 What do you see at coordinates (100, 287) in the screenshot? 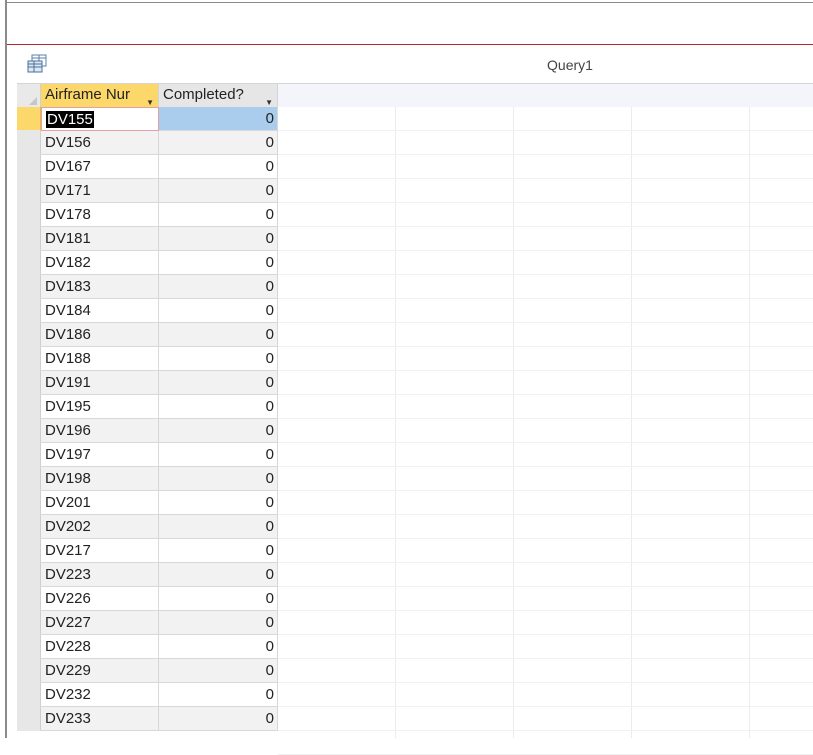
I see `cell-airframe-number: DV183` at bounding box center [100, 287].